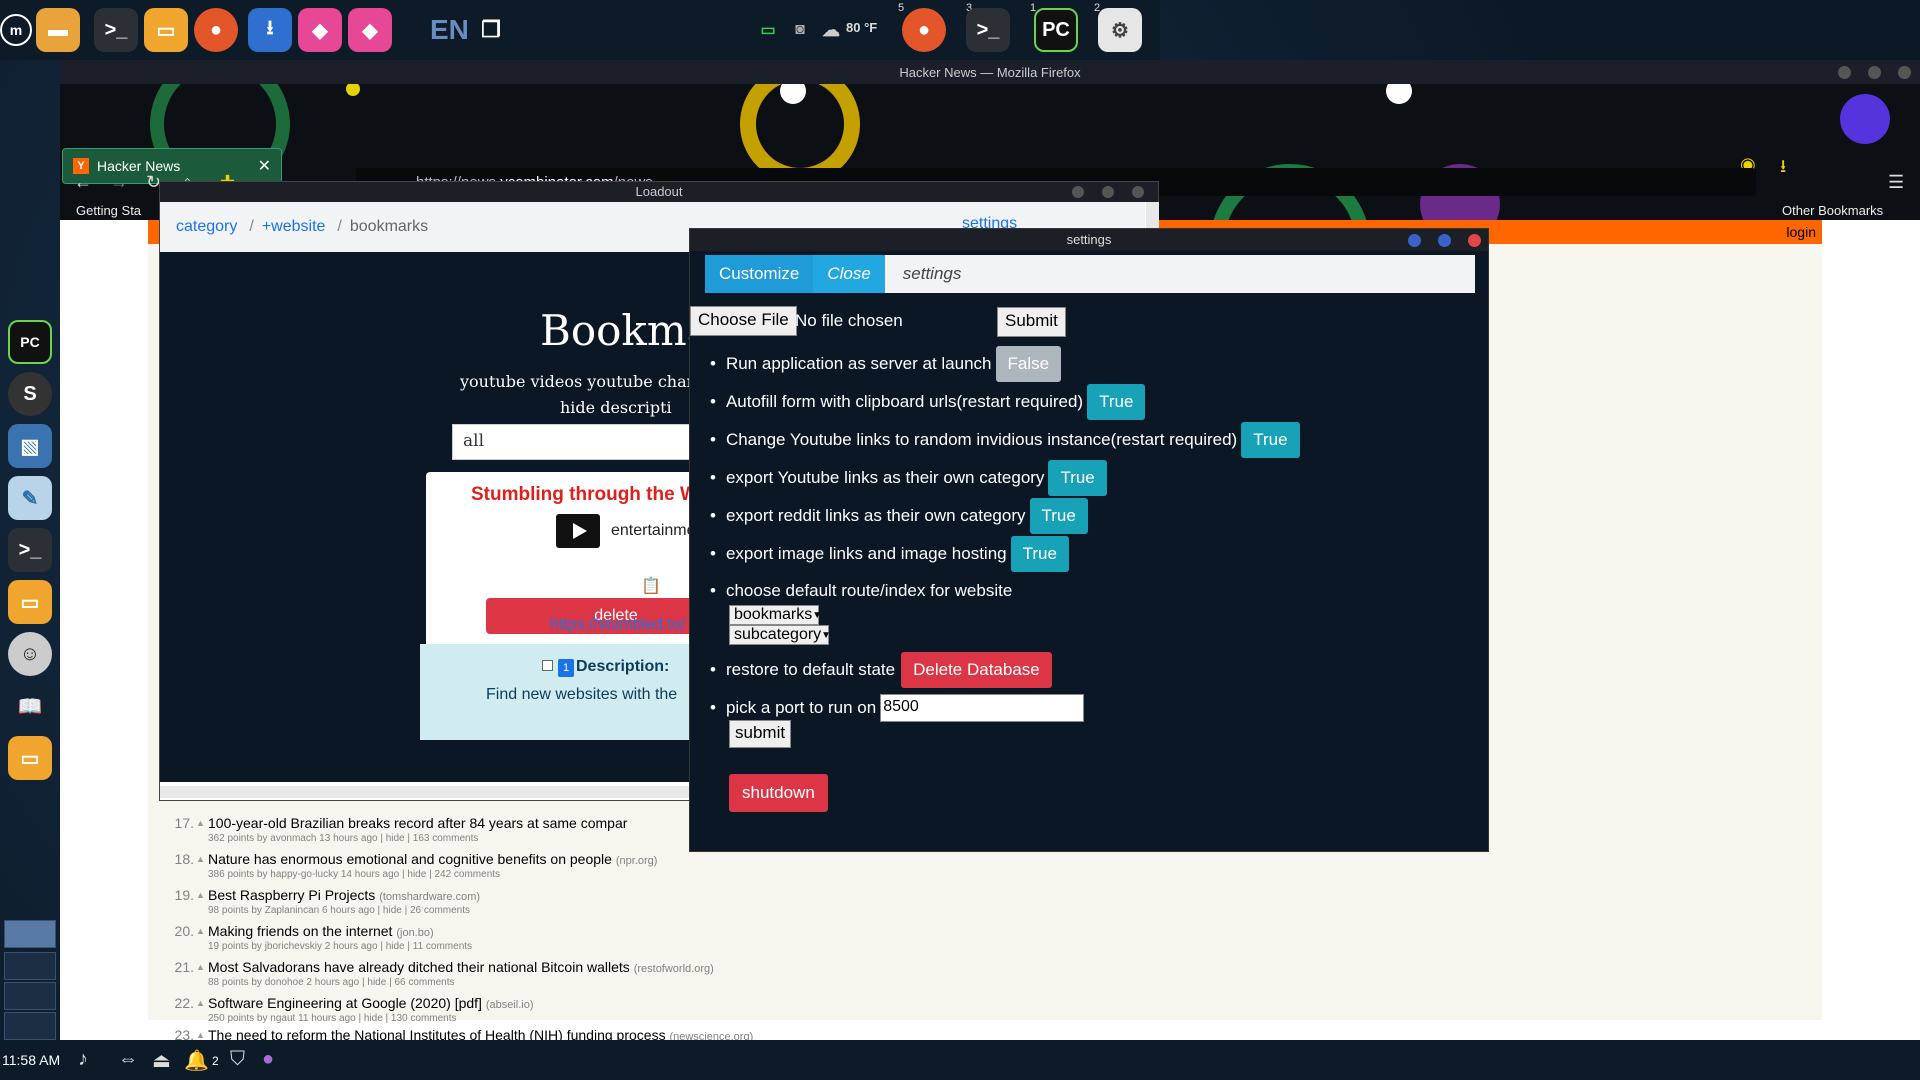 Image resolution: width=1920 pixels, height=1080 pixels. I want to click on mint-menu-icon: m, so click(16, 30).